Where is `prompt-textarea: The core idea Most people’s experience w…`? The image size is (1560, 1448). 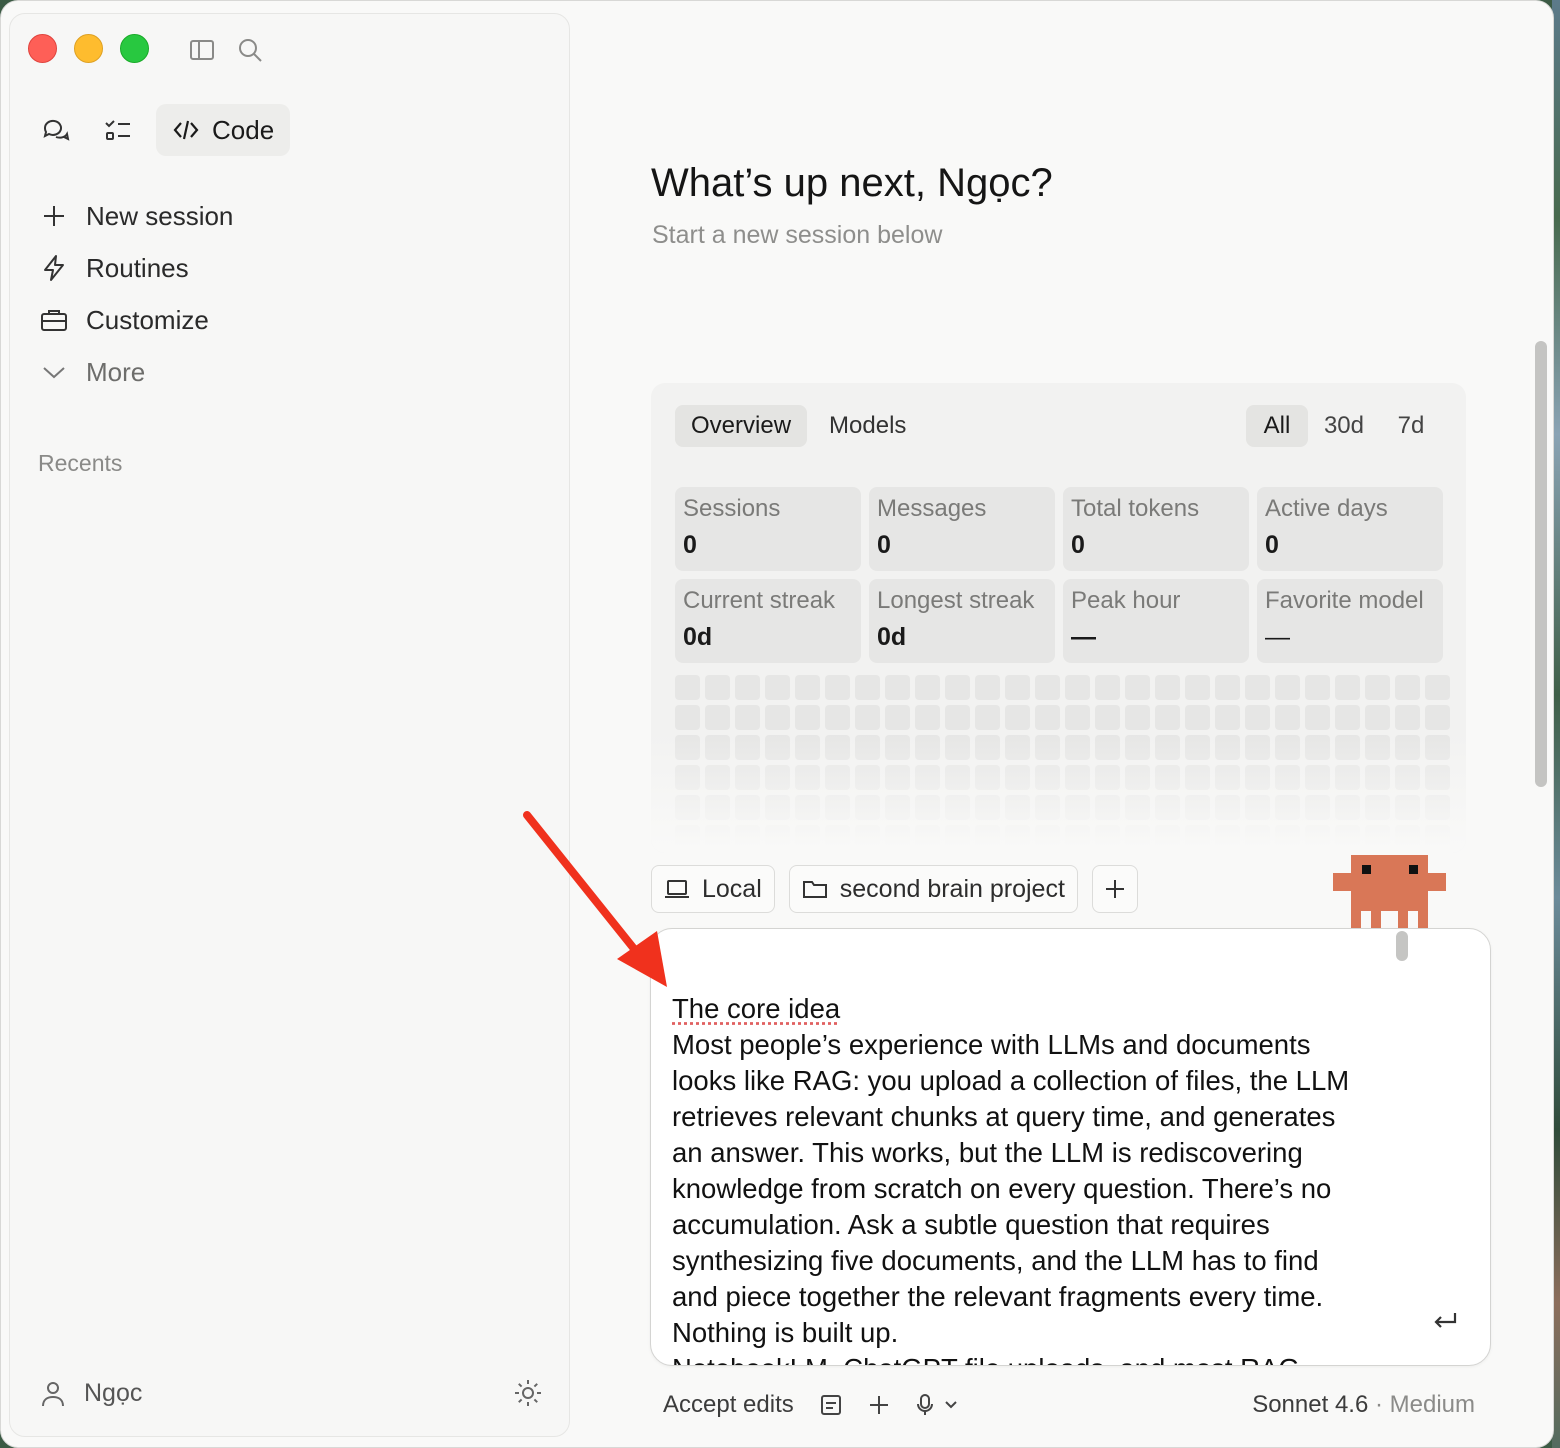 prompt-textarea: The core idea Most people’s experience w… is located at coordinates (1022, 1178).